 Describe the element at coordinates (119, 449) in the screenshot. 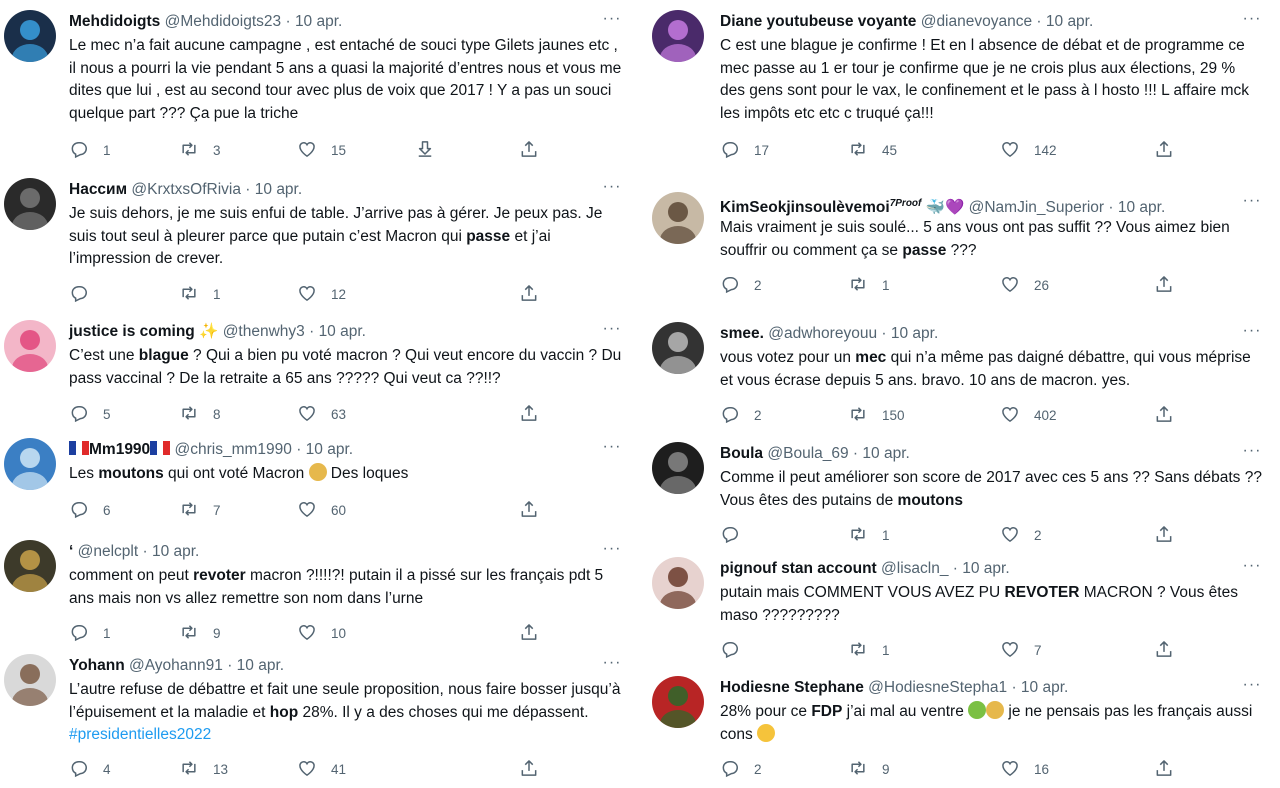

I see `display-name: Mm1990` at that location.